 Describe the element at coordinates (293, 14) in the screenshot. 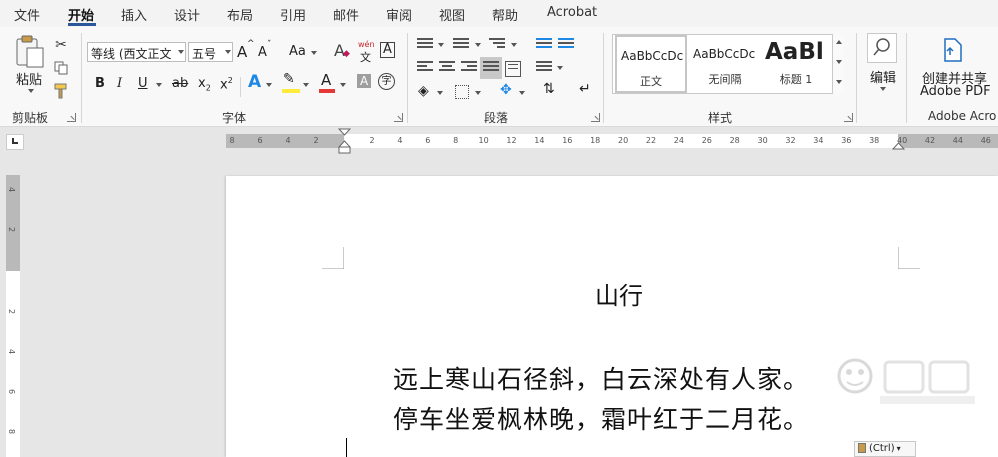

I see `menu-references: 引用` at that location.